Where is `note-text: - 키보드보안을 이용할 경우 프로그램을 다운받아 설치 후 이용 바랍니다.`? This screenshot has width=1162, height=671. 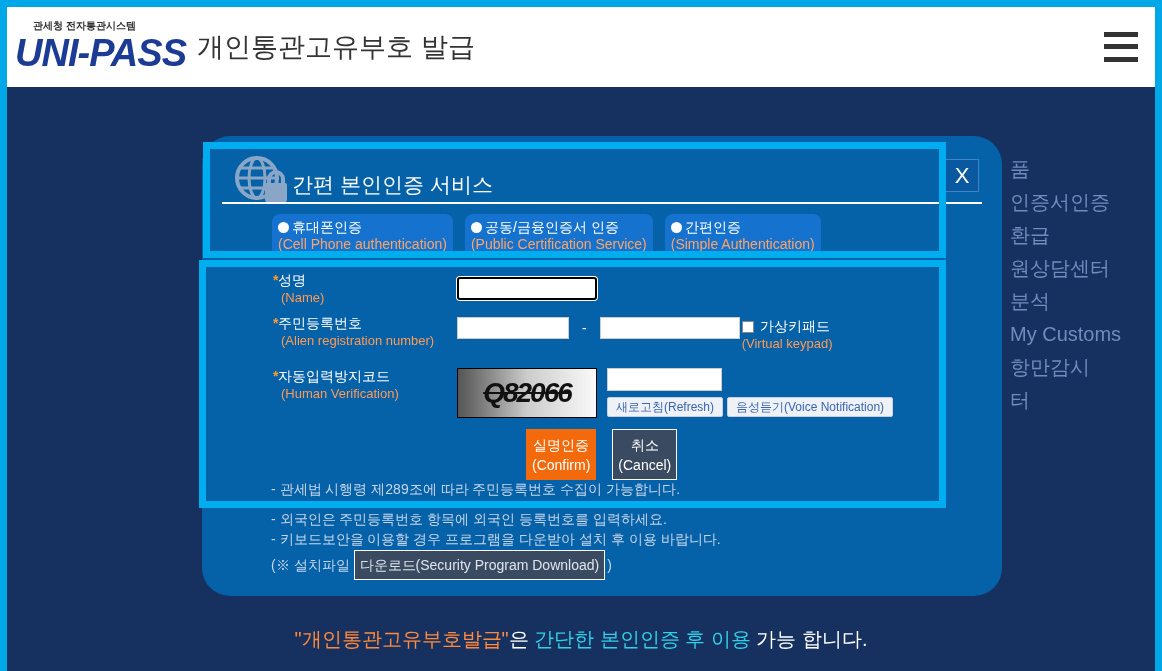 note-text: - 키보드보안을 이용할 경우 프로그램을 다운받아 설치 후 이용 바랍니다. is located at coordinates (496, 539).